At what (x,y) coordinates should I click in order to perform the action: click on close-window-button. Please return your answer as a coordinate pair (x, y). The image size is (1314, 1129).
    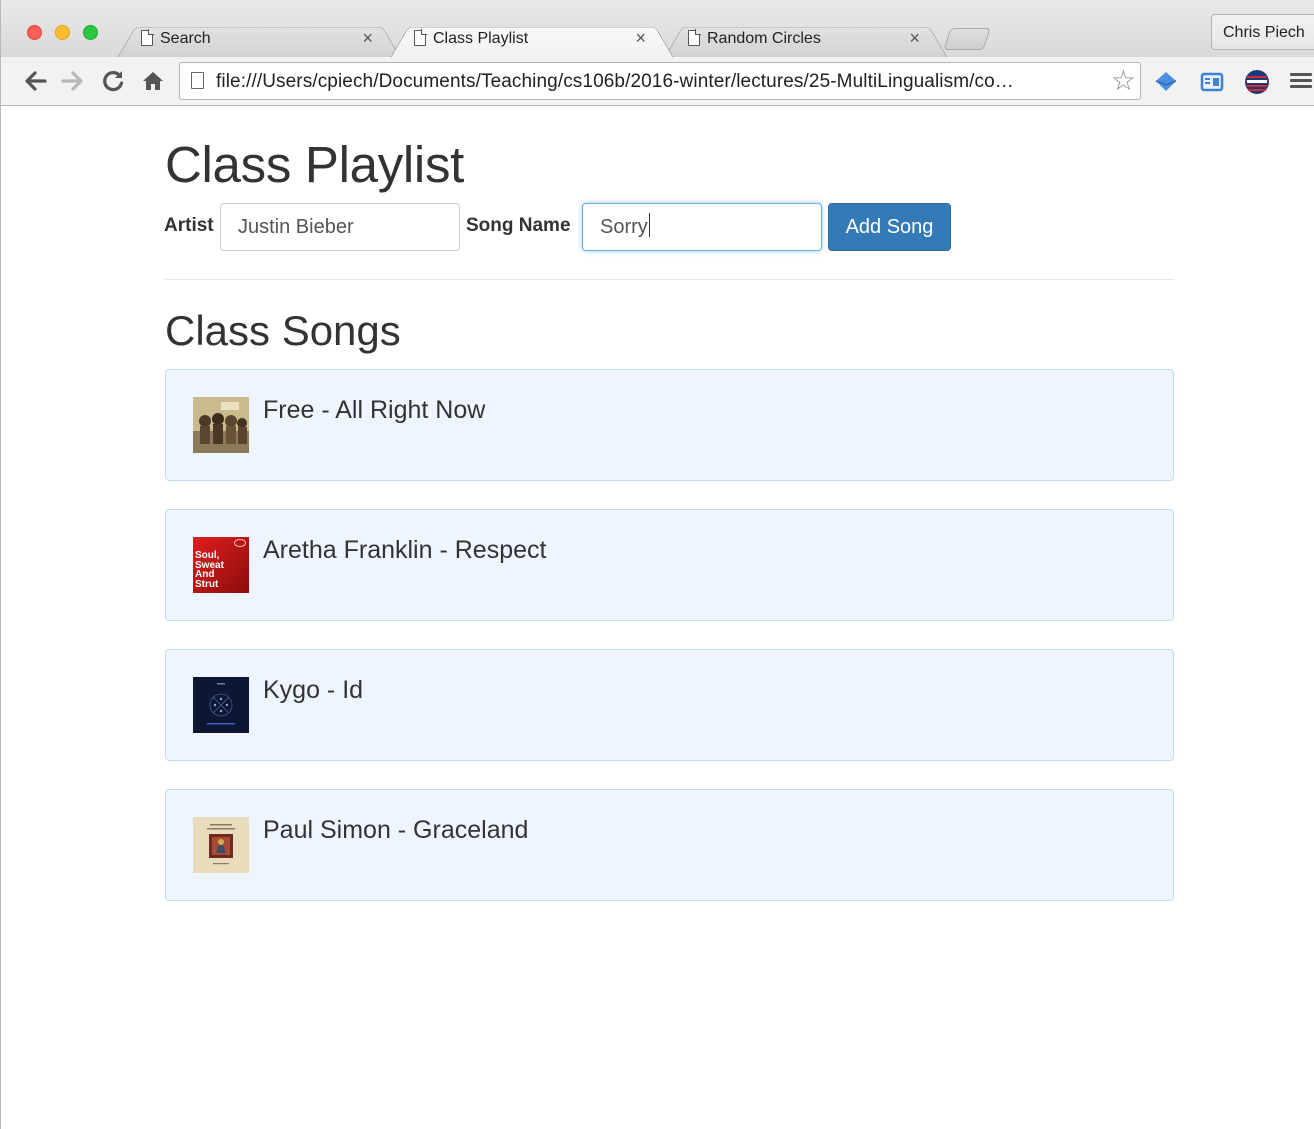
    Looking at the image, I should click on (34, 32).